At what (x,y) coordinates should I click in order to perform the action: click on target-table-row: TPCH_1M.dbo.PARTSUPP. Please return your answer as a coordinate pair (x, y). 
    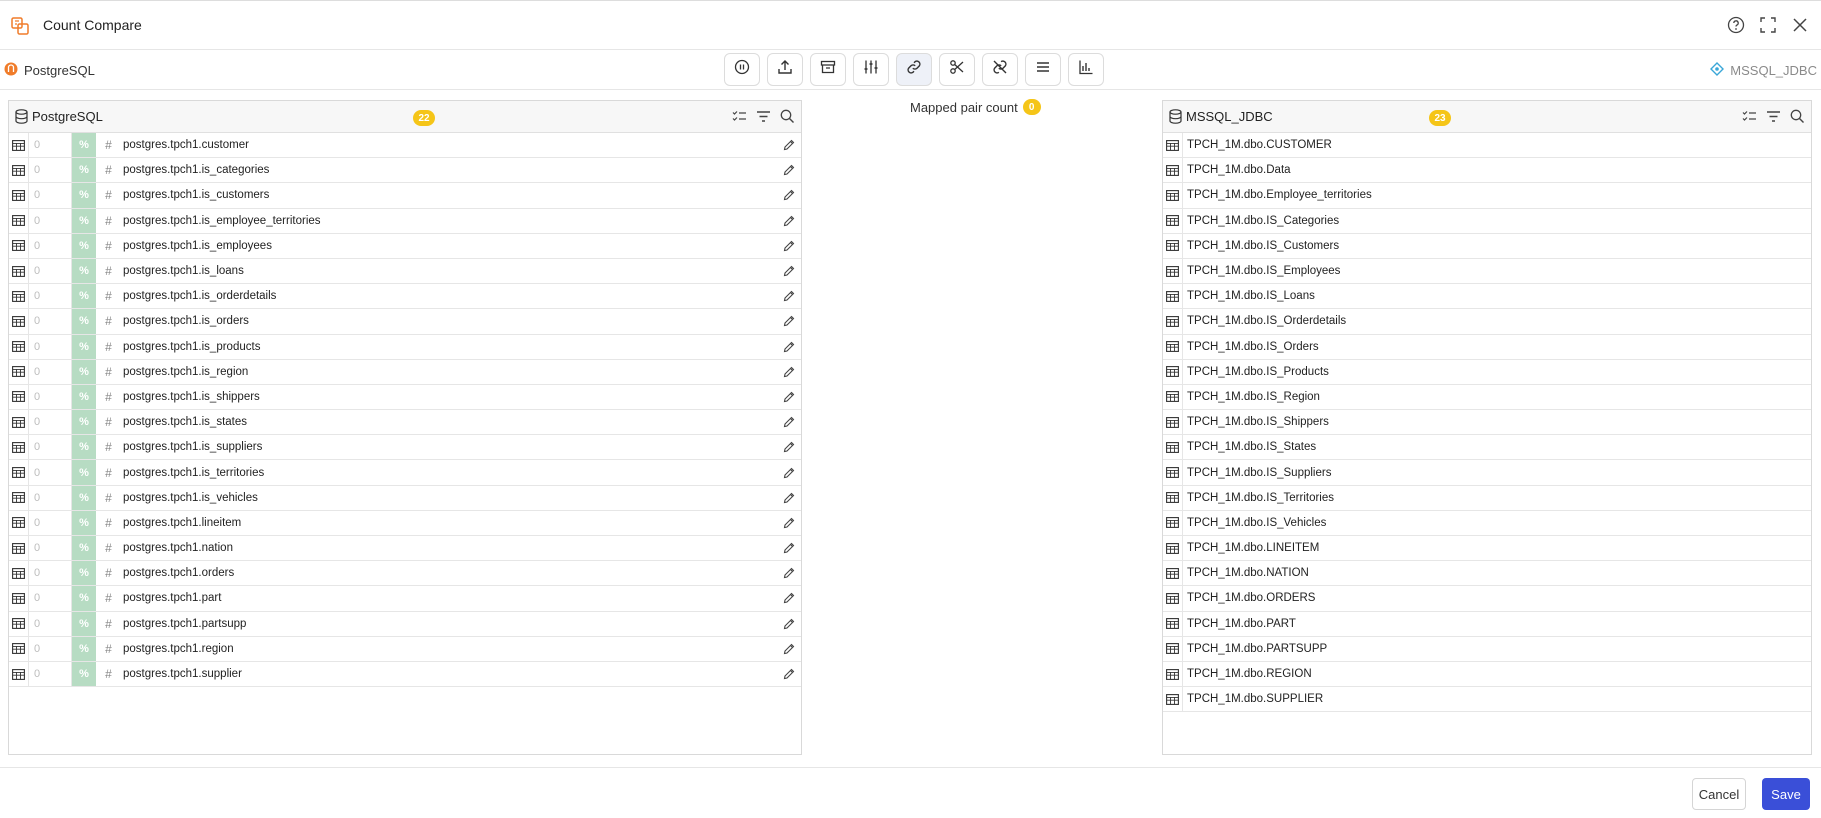
    Looking at the image, I should click on (1487, 649).